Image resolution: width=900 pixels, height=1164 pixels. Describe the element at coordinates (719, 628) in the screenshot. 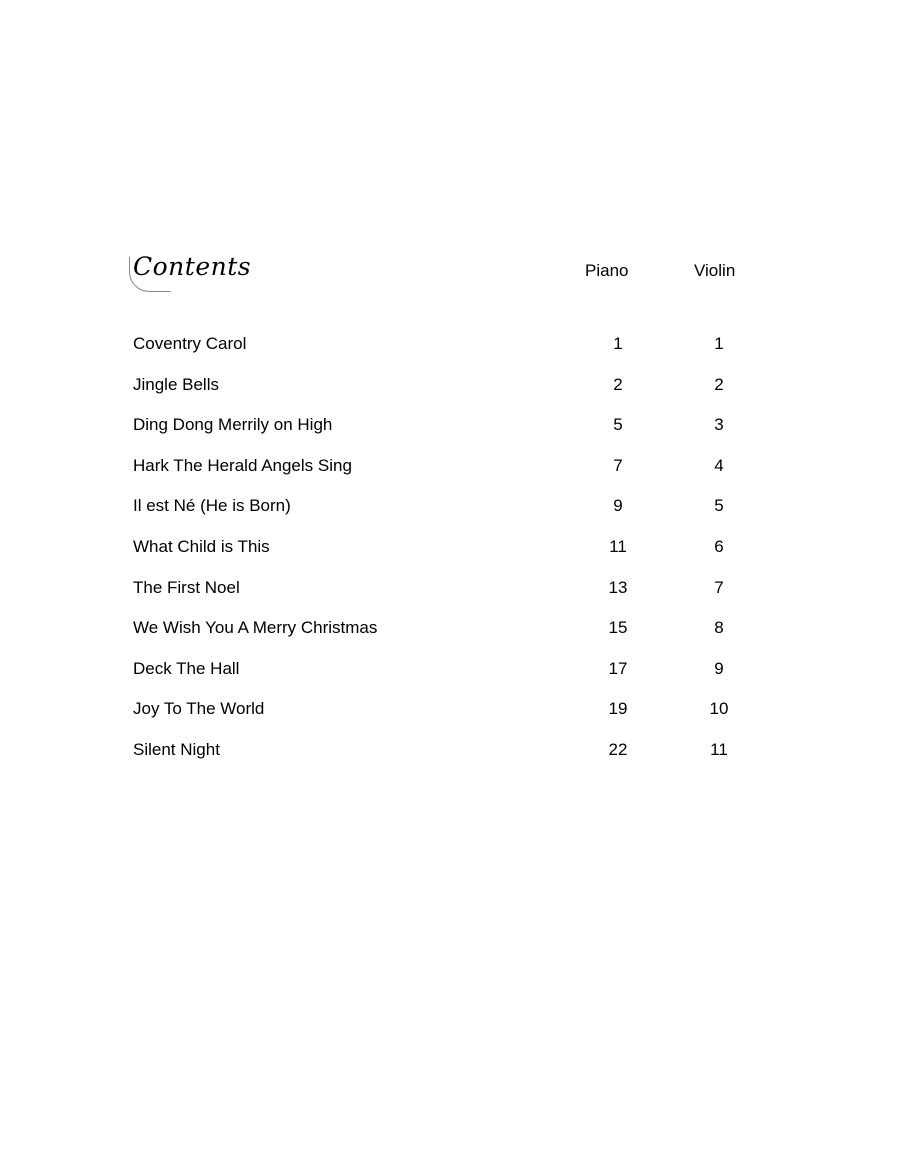

I see `entry-violin-page: 8` at that location.